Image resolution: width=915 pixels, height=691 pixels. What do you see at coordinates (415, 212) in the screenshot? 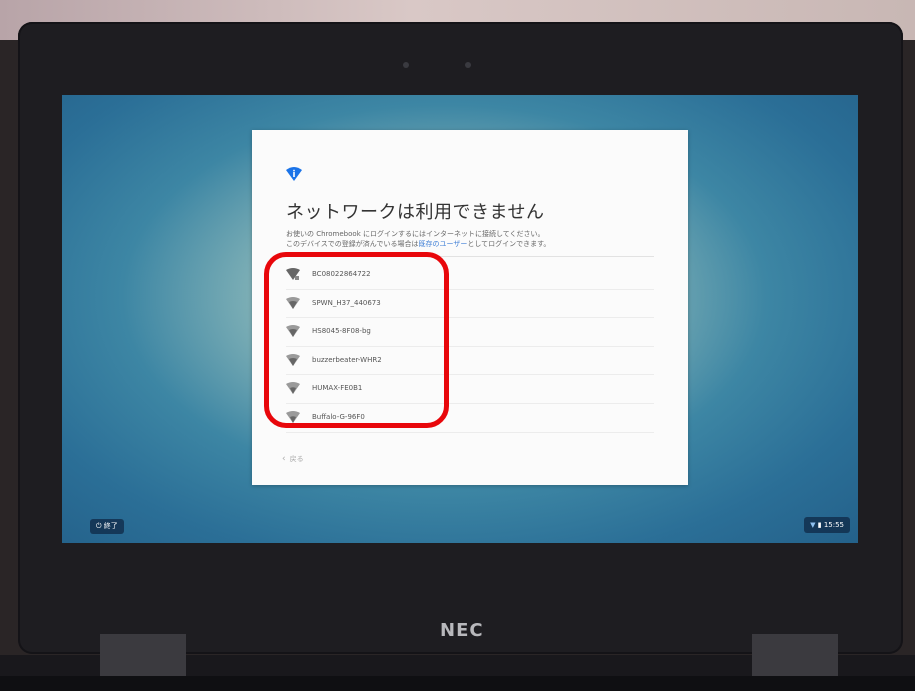
I see `page-title: ネットワークは利用できません` at bounding box center [415, 212].